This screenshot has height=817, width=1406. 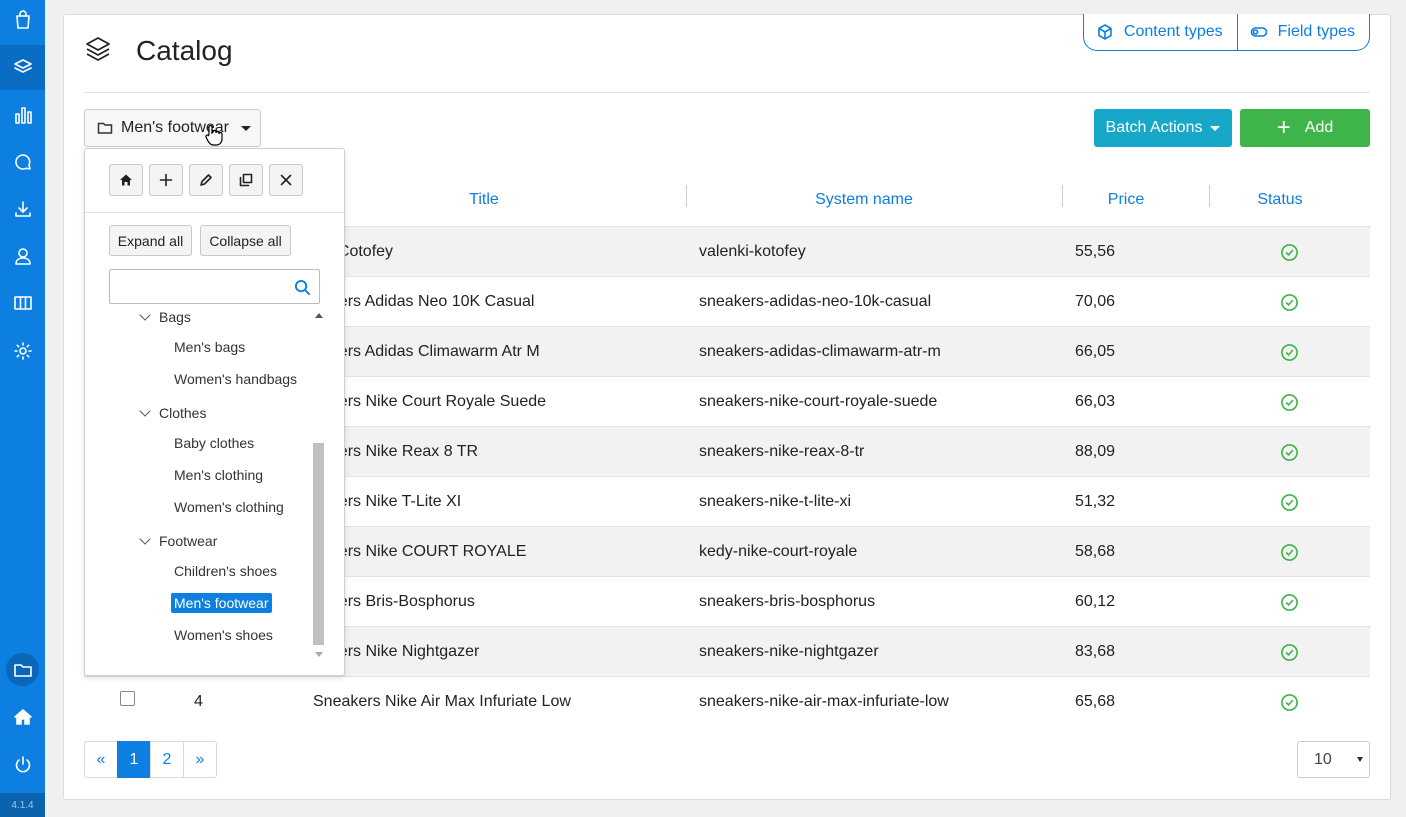 I want to click on row-system-name: sneakers-nike-nightgazer, so click(x=789, y=651).